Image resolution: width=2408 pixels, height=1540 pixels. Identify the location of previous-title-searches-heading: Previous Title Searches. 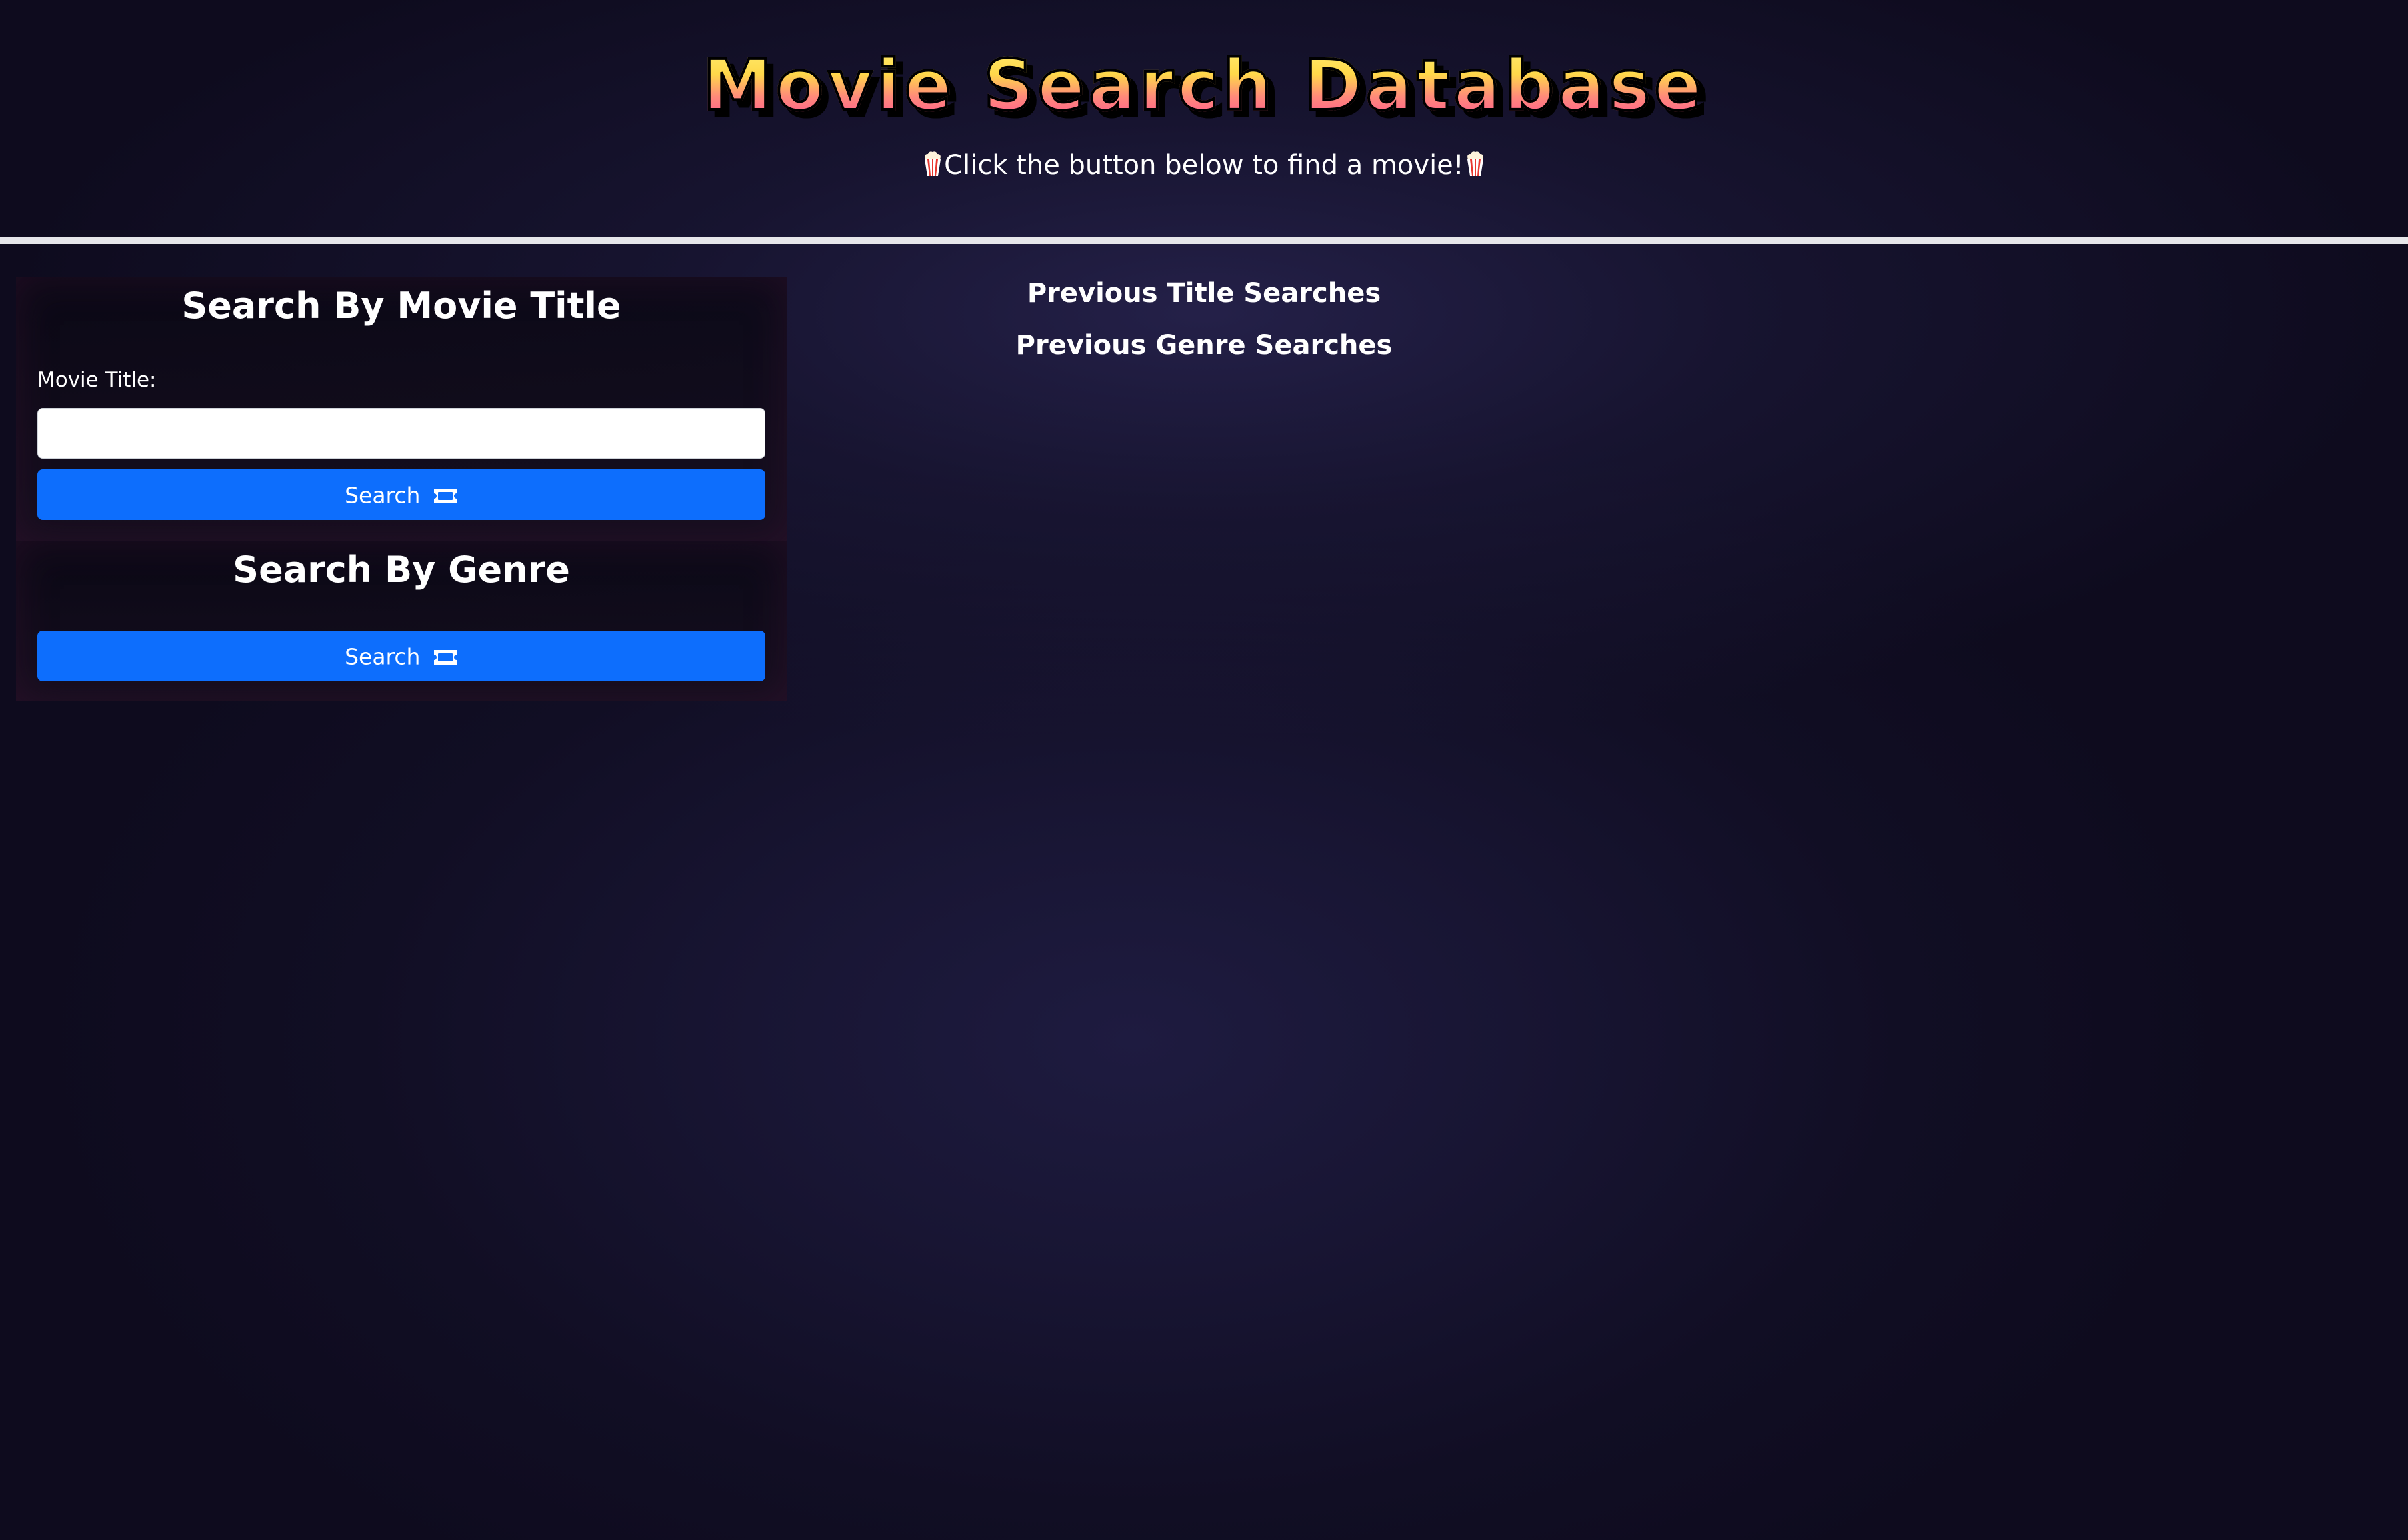
(1204, 293).